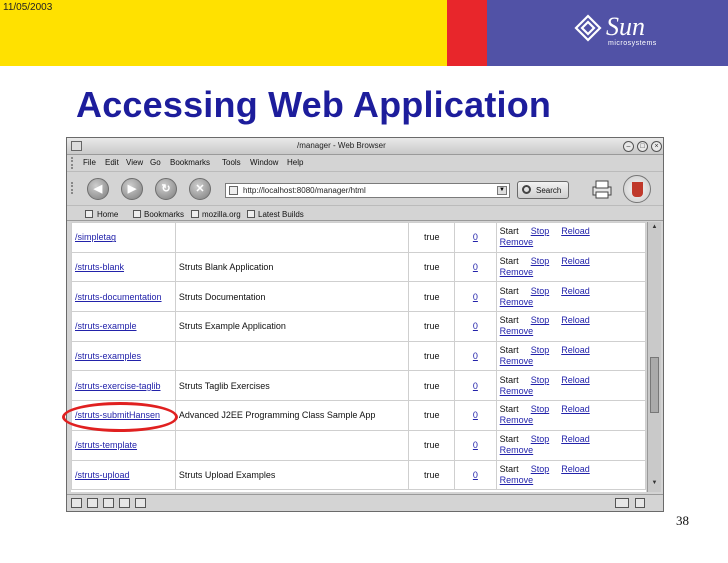 The height and width of the screenshot is (563, 728). Describe the element at coordinates (95, 237) in the screenshot. I see `app-path-link: /simpletag` at that location.